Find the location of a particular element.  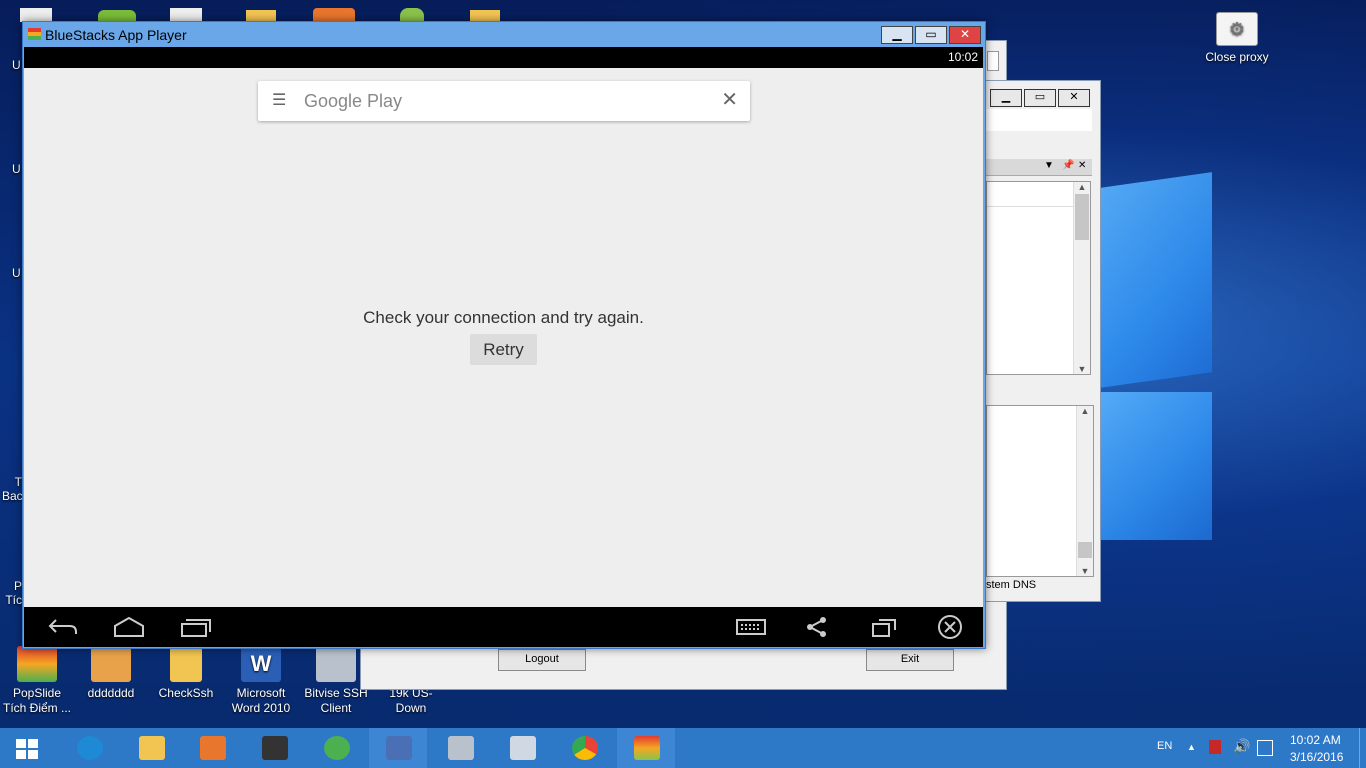

close-circle-icon is located at coordinates (950, 627).